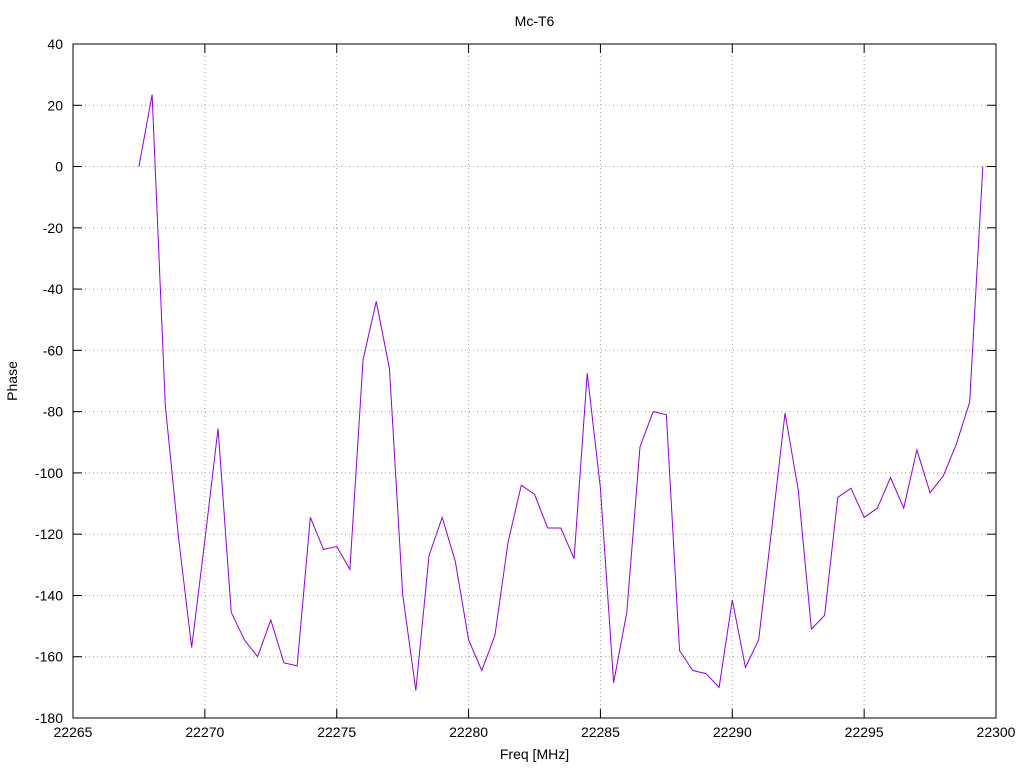 The width and height of the screenshot is (1024, 768). I want to click on y-tick-label: 20, so click(55, 105).